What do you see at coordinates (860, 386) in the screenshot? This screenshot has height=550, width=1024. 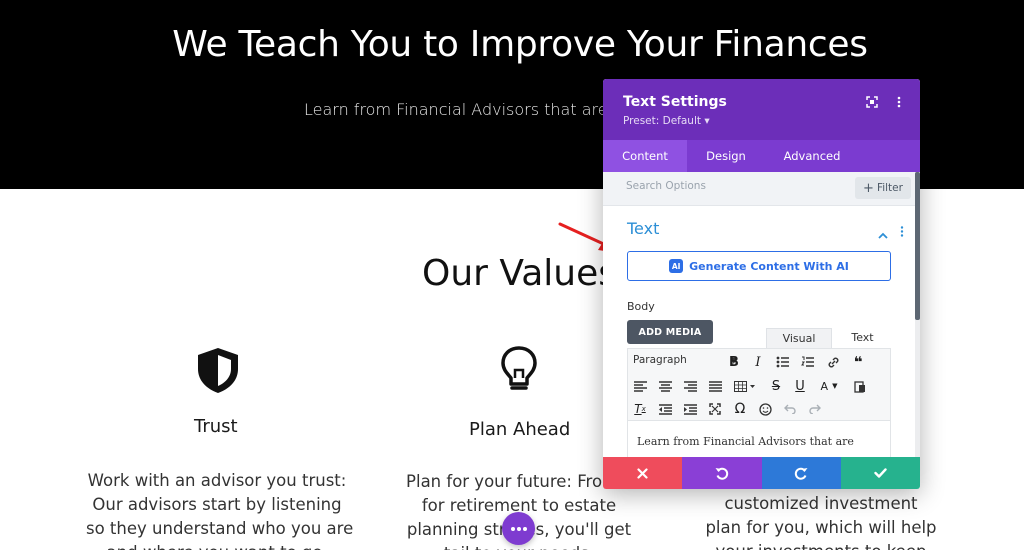 I see `paste-text-icon` at bounding box center [860, 386].